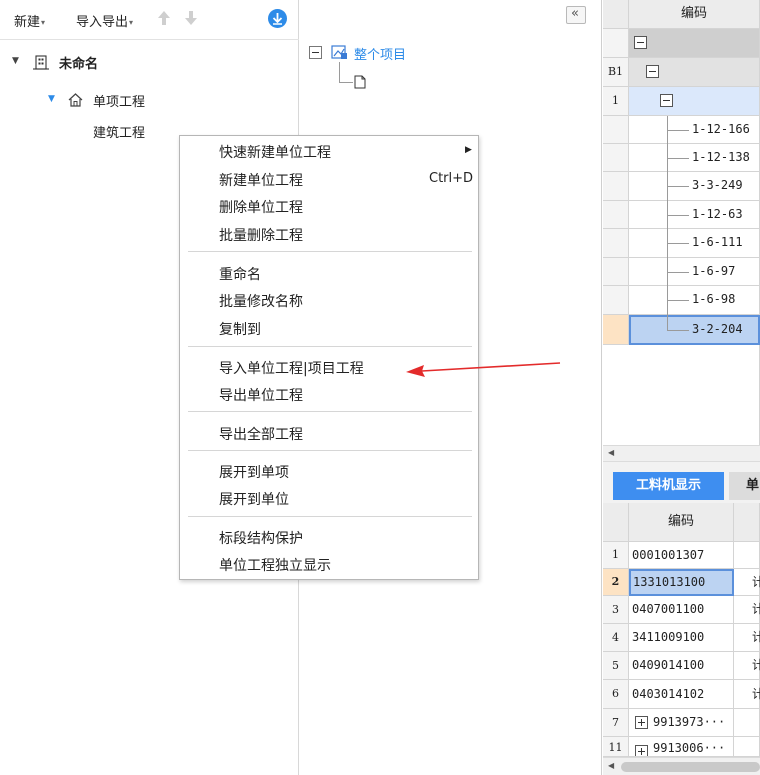 This screenshot has height=775, width=760. I want to click on tree-unit-label: 建筑工程, so click(119, 133).